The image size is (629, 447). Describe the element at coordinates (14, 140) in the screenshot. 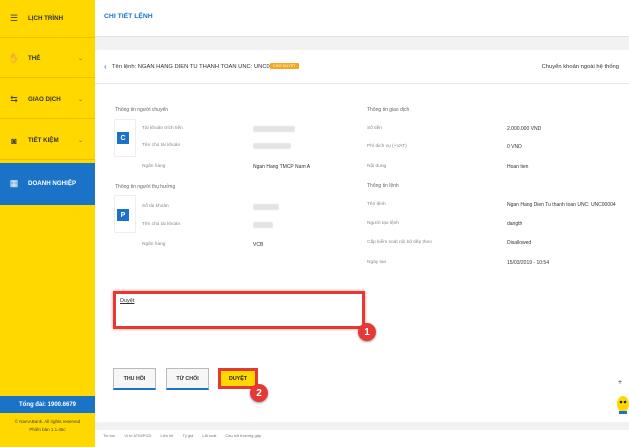

I see `piggy-bank-icon: ◙` at that location.